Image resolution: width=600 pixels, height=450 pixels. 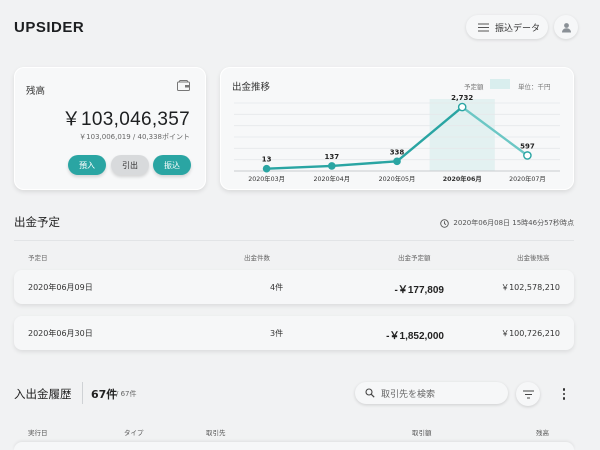 I want to click on tick-label: 2020年03月, so click(x=266, y=178).